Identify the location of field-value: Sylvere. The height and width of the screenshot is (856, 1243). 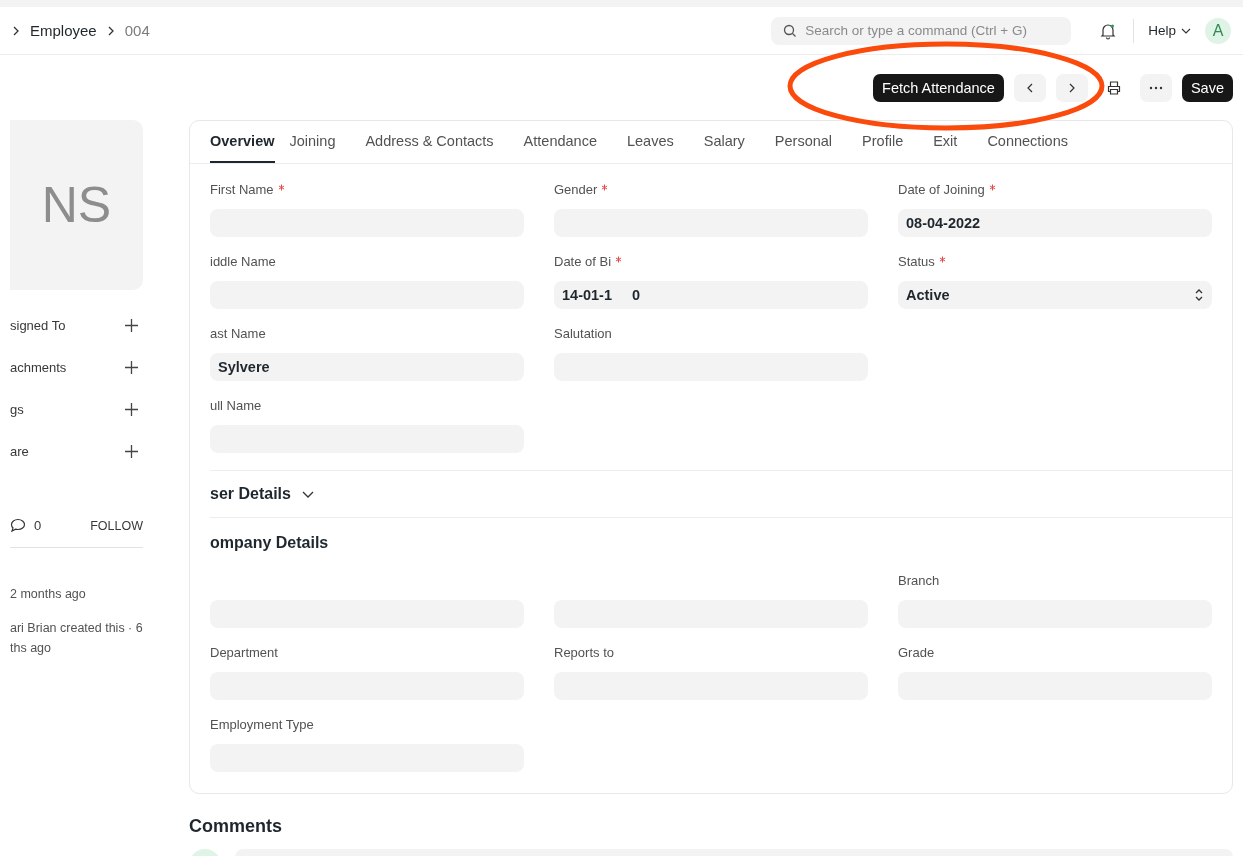
(244, 367).